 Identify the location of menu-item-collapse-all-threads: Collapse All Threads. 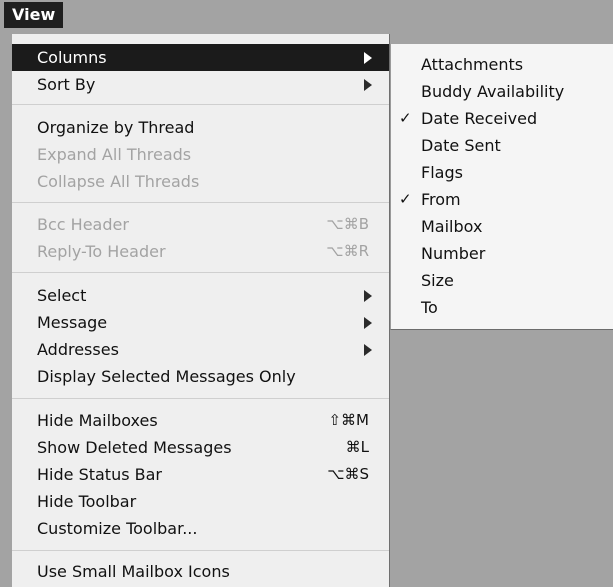
(200, 181).